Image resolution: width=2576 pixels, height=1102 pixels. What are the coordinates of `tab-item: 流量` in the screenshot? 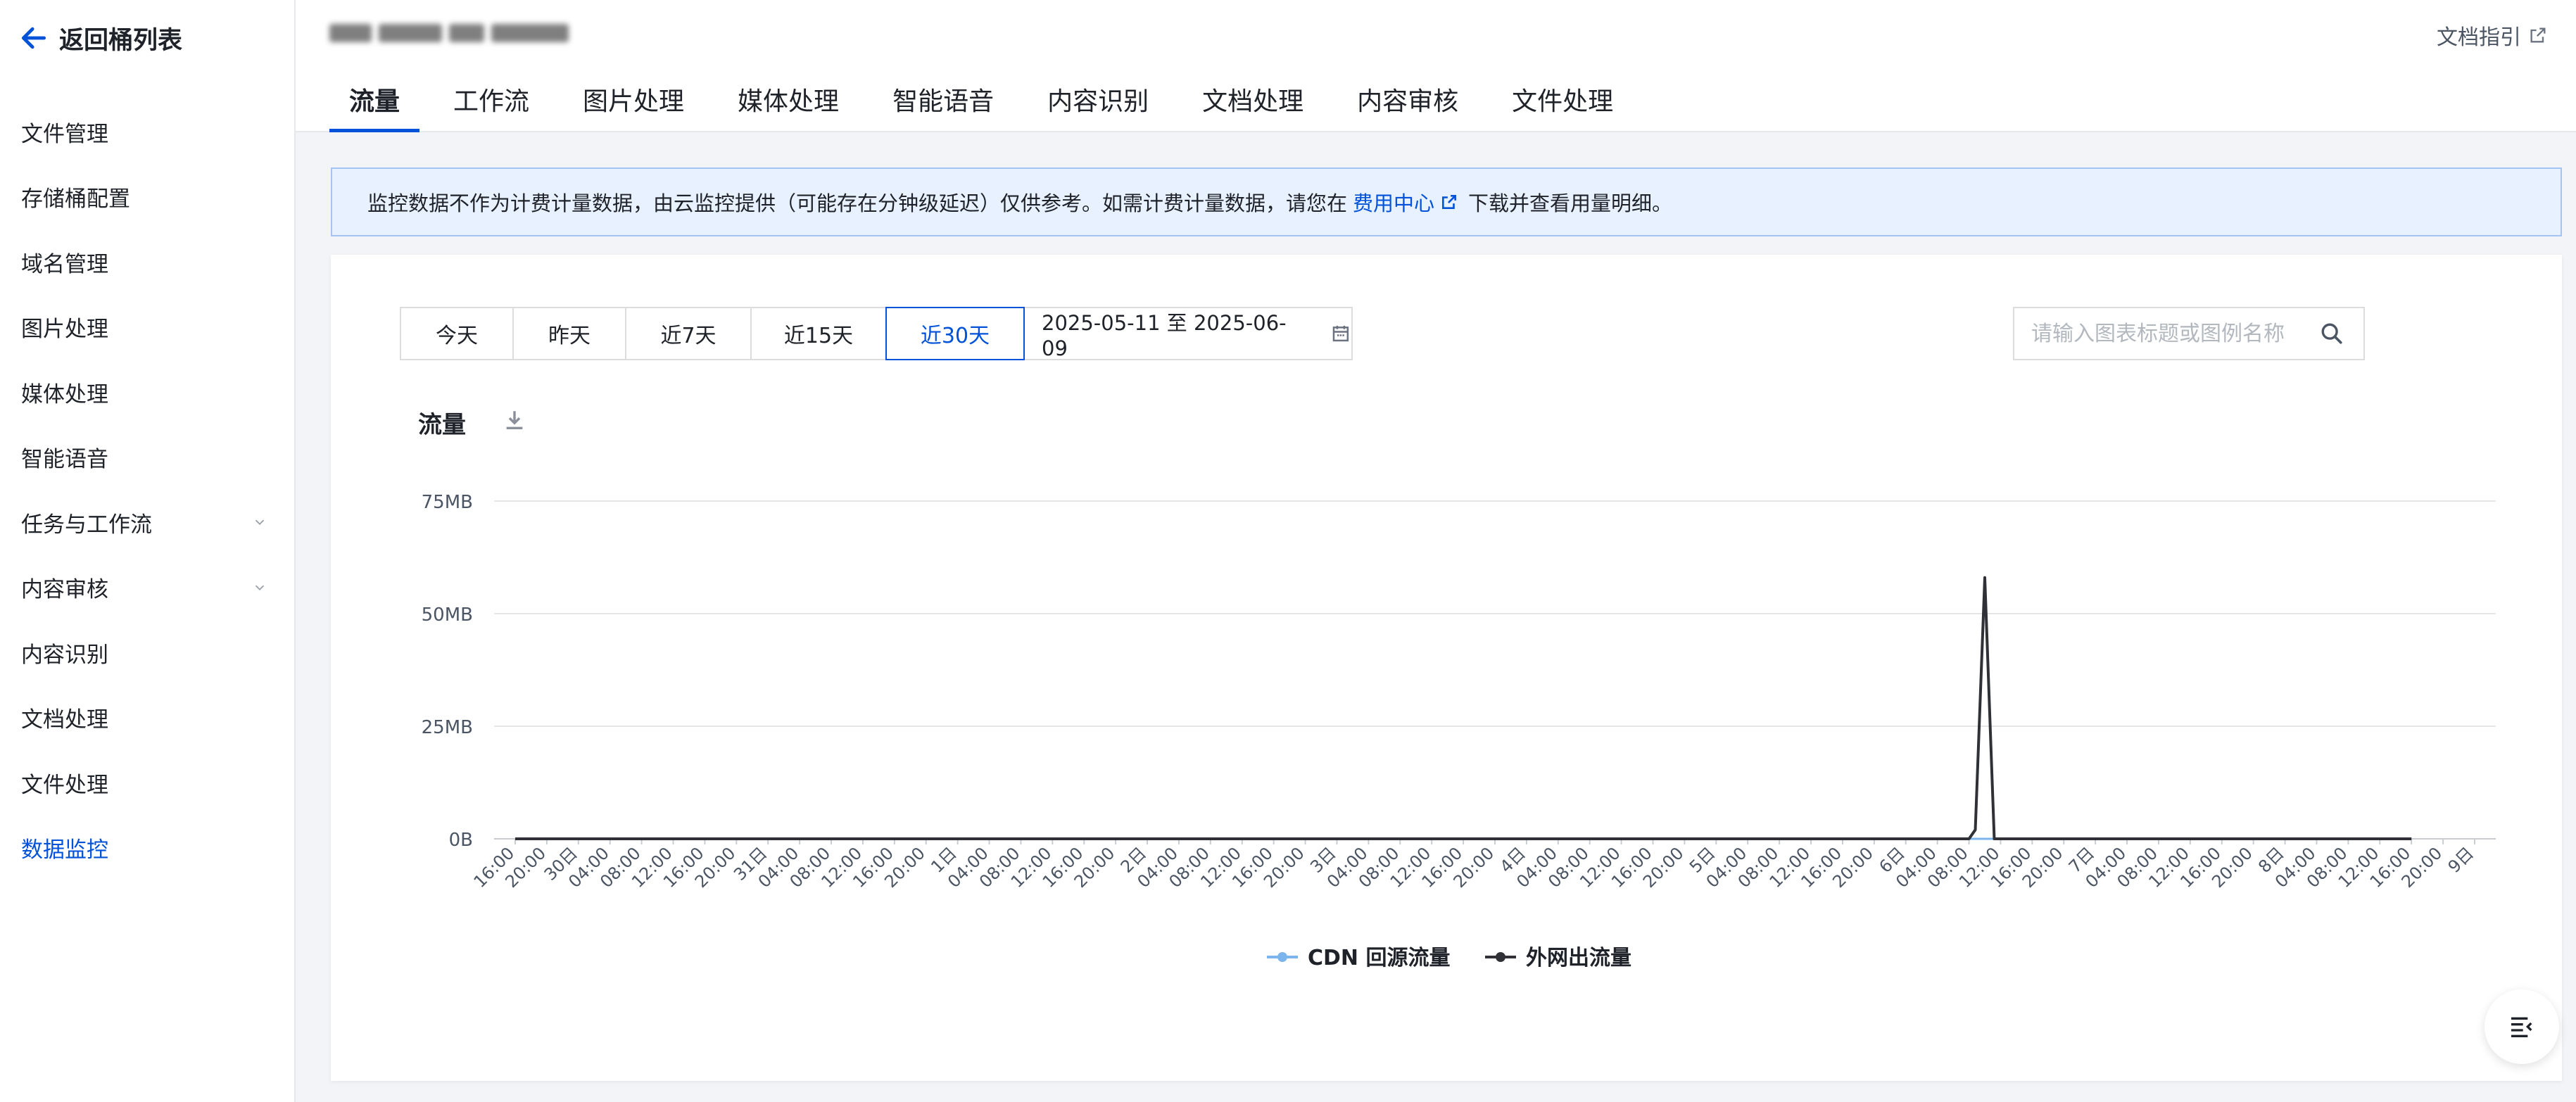 It's located at (374, 105).